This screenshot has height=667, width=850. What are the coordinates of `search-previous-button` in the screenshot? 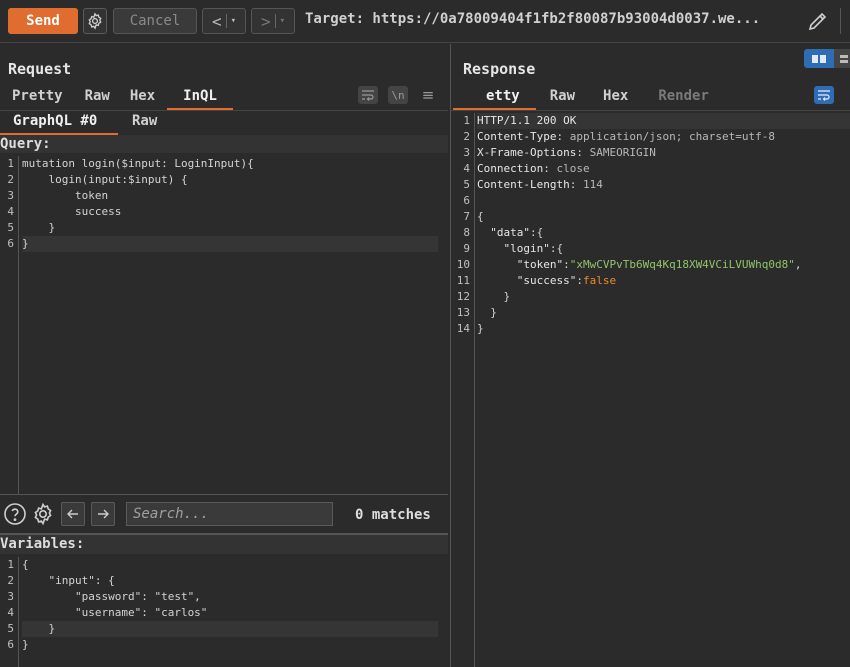 It's located at (73, 514).